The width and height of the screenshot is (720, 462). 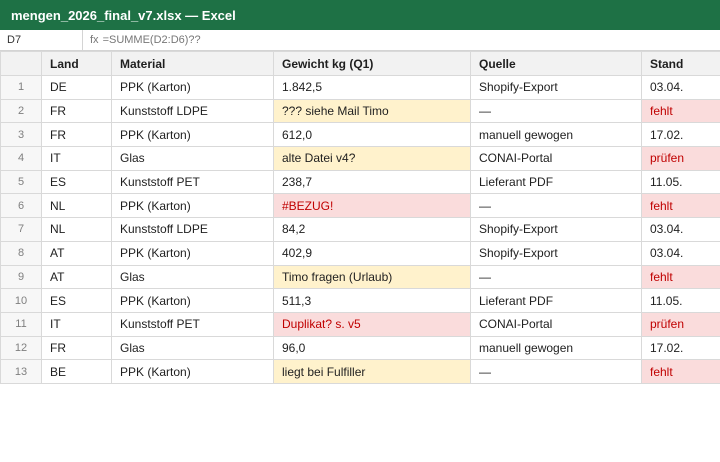 What do you see at coordinates (21, 87) in the screenshot?
I see `row-number: 1` at bounding box center [21, 87].